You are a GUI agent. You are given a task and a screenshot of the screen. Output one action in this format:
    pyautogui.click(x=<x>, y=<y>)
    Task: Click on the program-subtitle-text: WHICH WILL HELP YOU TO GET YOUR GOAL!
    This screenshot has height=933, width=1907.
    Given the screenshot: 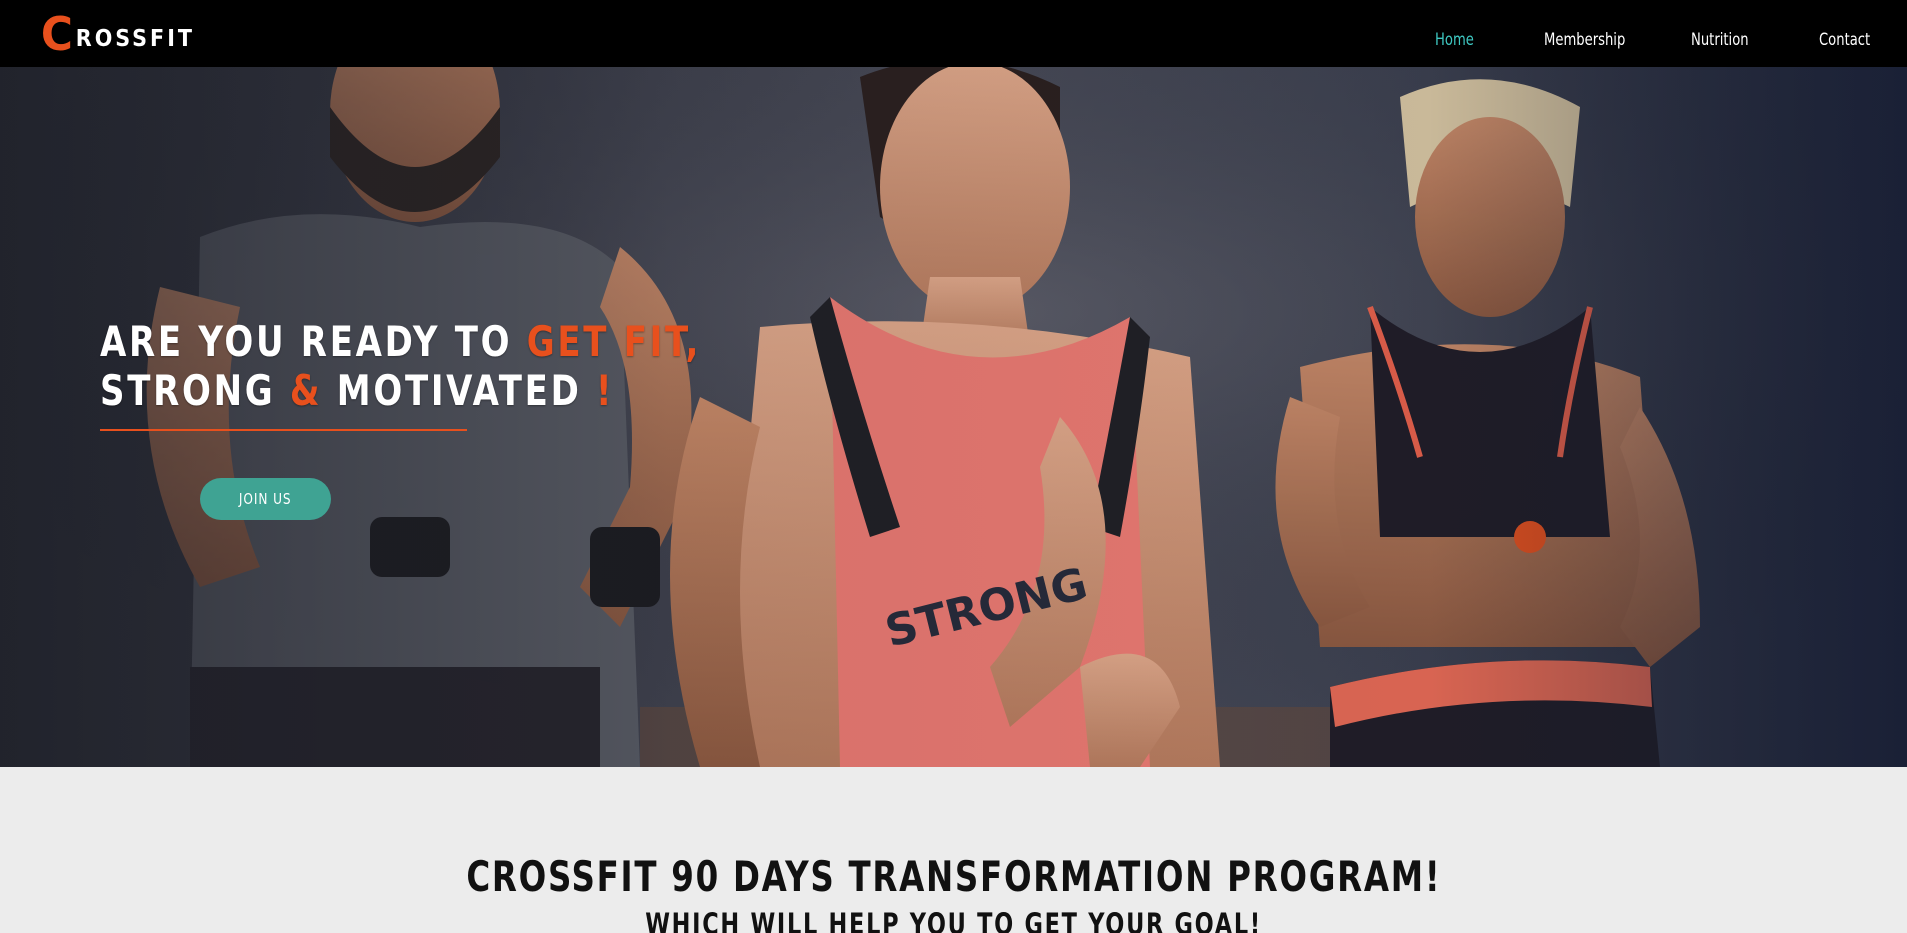 What is the action you would take?
    pyautogui.click(x=953, y=920)
    